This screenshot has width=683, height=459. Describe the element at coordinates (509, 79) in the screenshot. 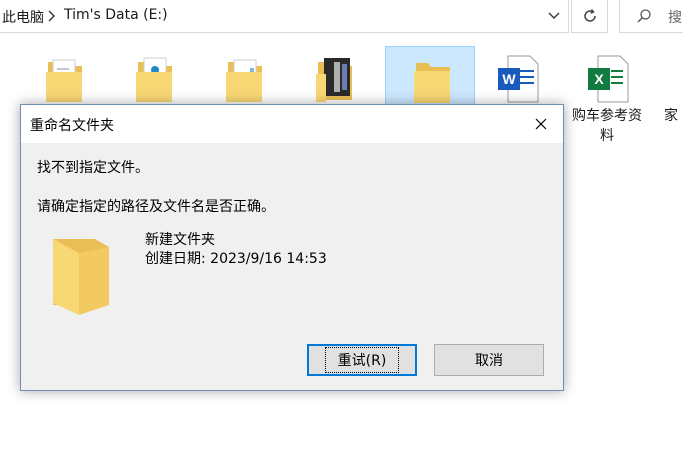

I see `svg-text: W` at that location.